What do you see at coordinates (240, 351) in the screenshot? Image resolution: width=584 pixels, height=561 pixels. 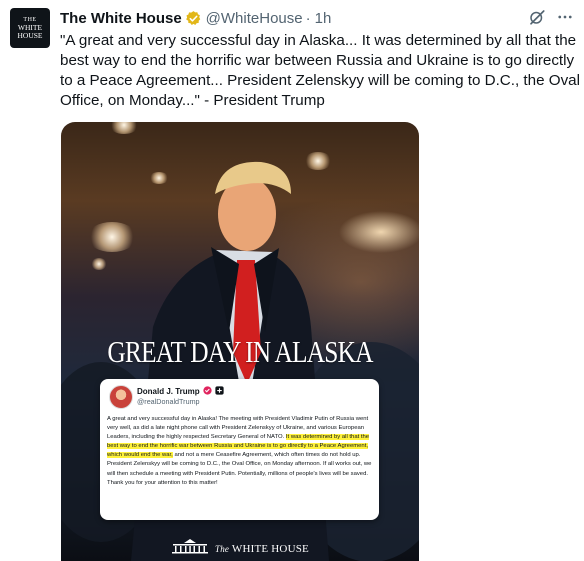 I see `image-headline: GREAT DAY IN ALASKA` at bounding box center [240, 351].